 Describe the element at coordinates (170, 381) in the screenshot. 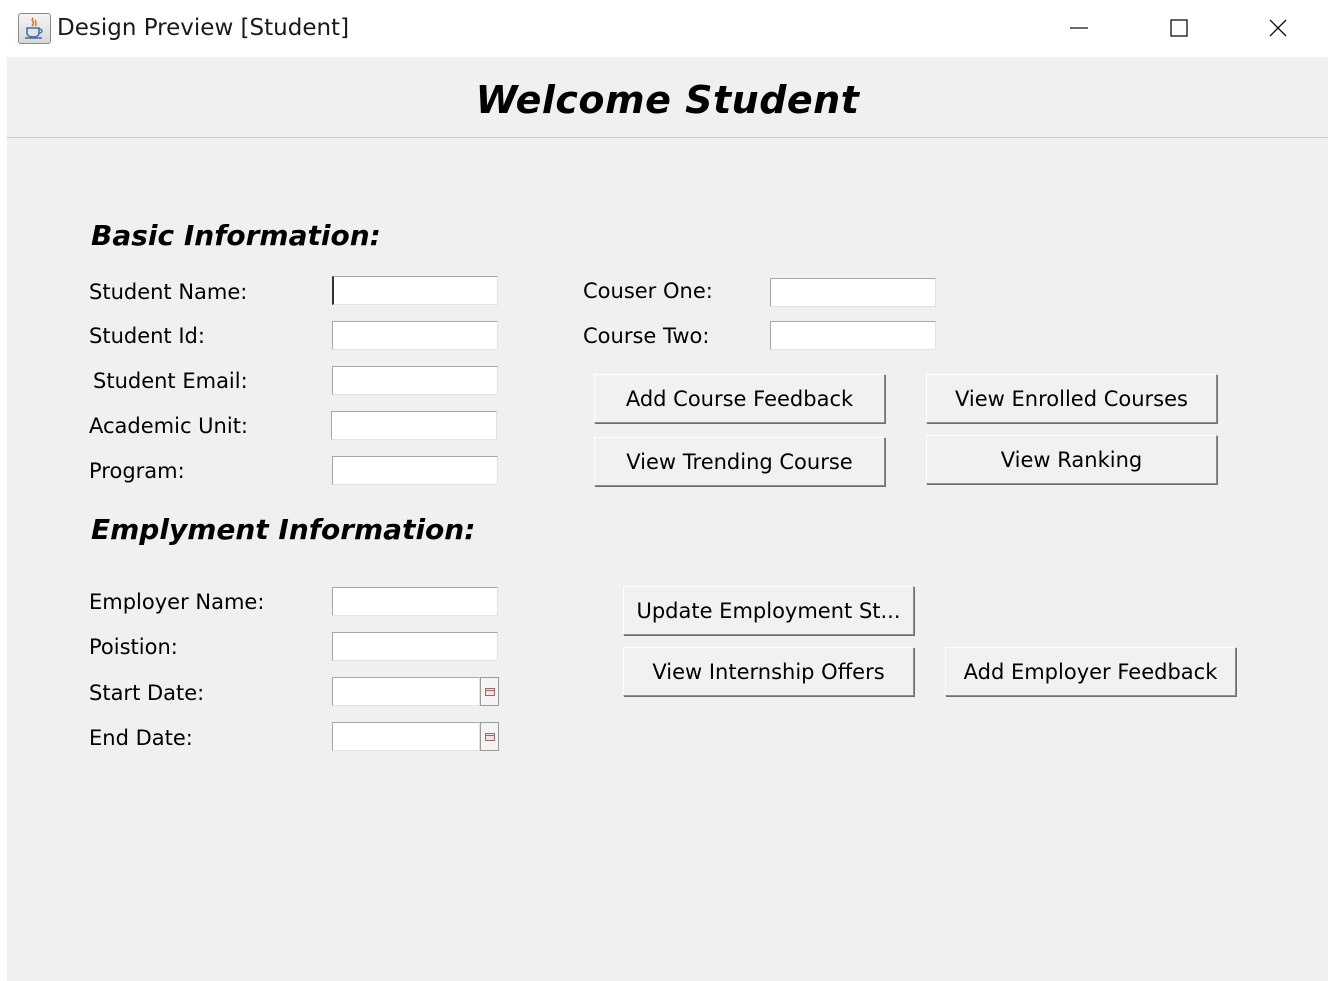

I see `student-email-label: Student Email:` at that location.